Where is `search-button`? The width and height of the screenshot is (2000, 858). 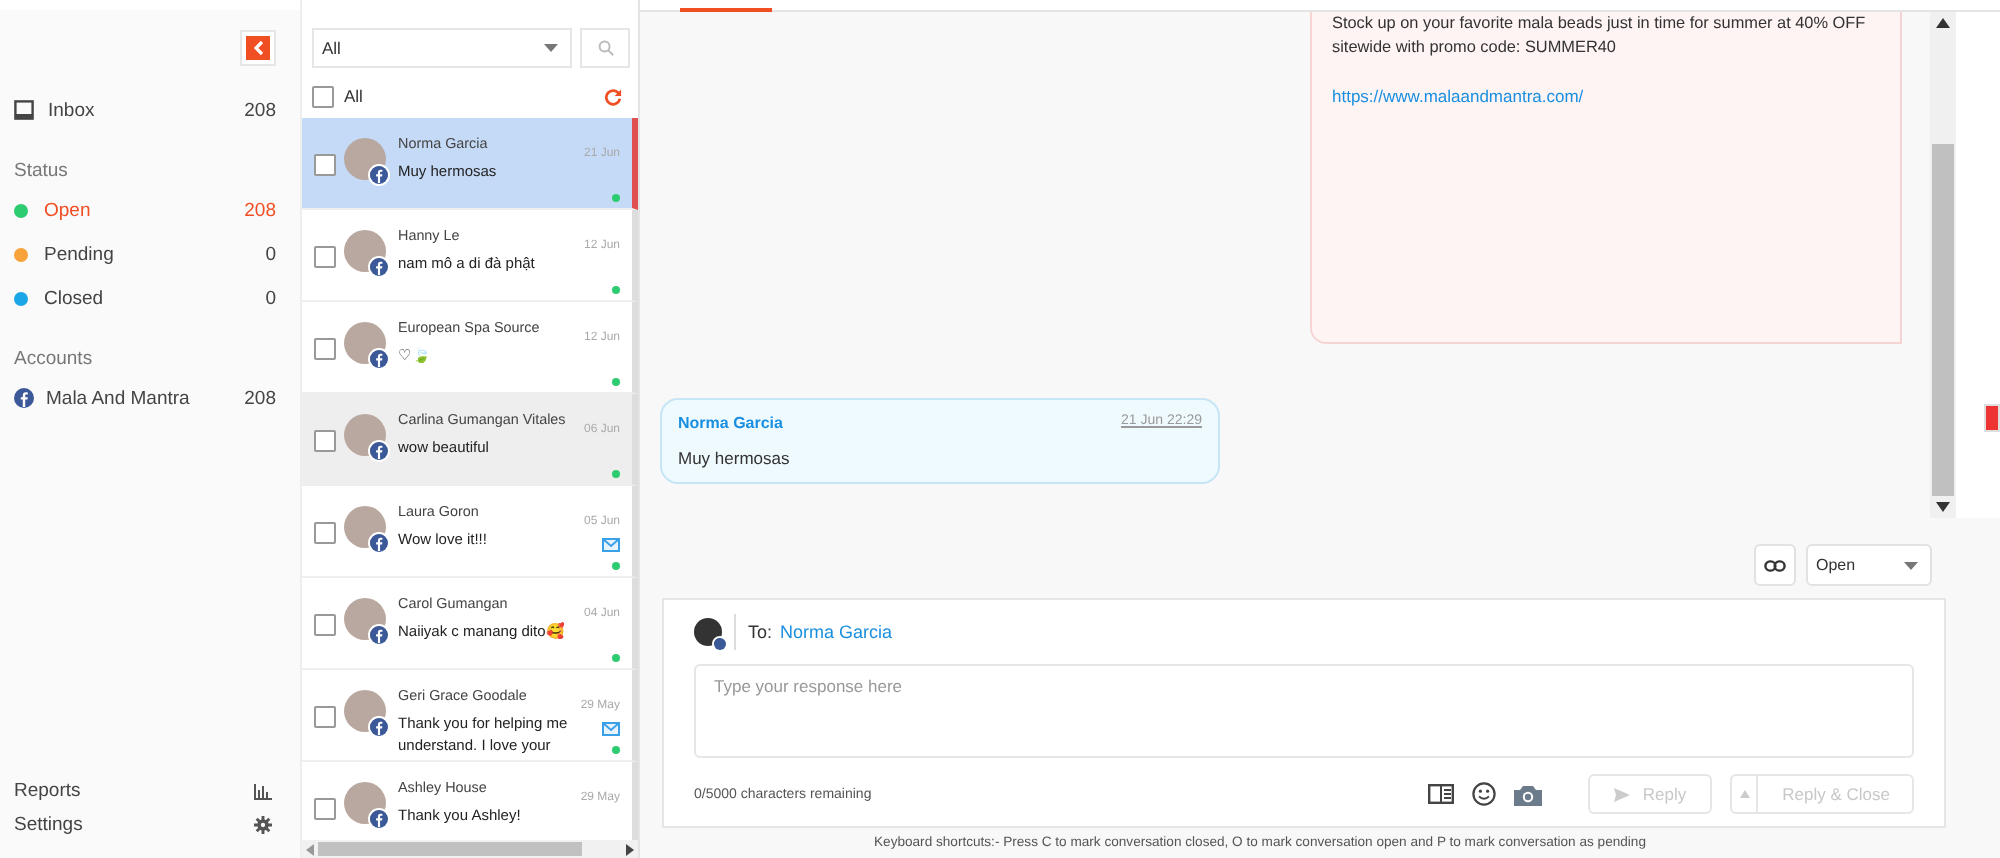 search-button is located at coordinates (605, 48).